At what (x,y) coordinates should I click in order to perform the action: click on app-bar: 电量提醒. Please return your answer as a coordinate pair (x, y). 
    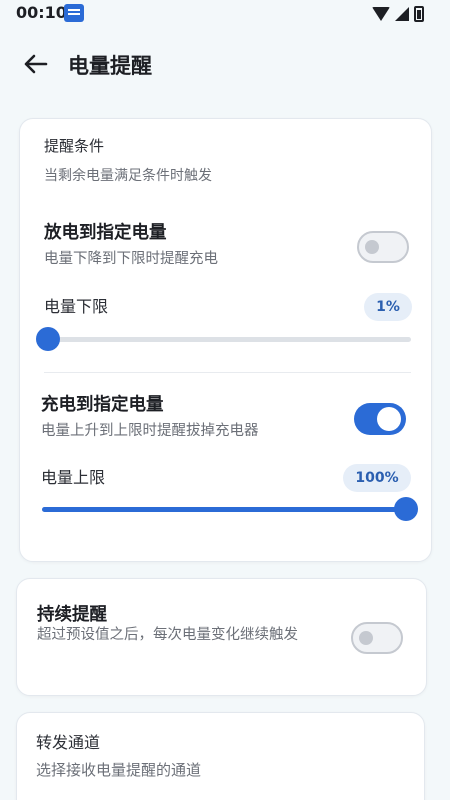
    Looking at the image, I should click on (225, 64).